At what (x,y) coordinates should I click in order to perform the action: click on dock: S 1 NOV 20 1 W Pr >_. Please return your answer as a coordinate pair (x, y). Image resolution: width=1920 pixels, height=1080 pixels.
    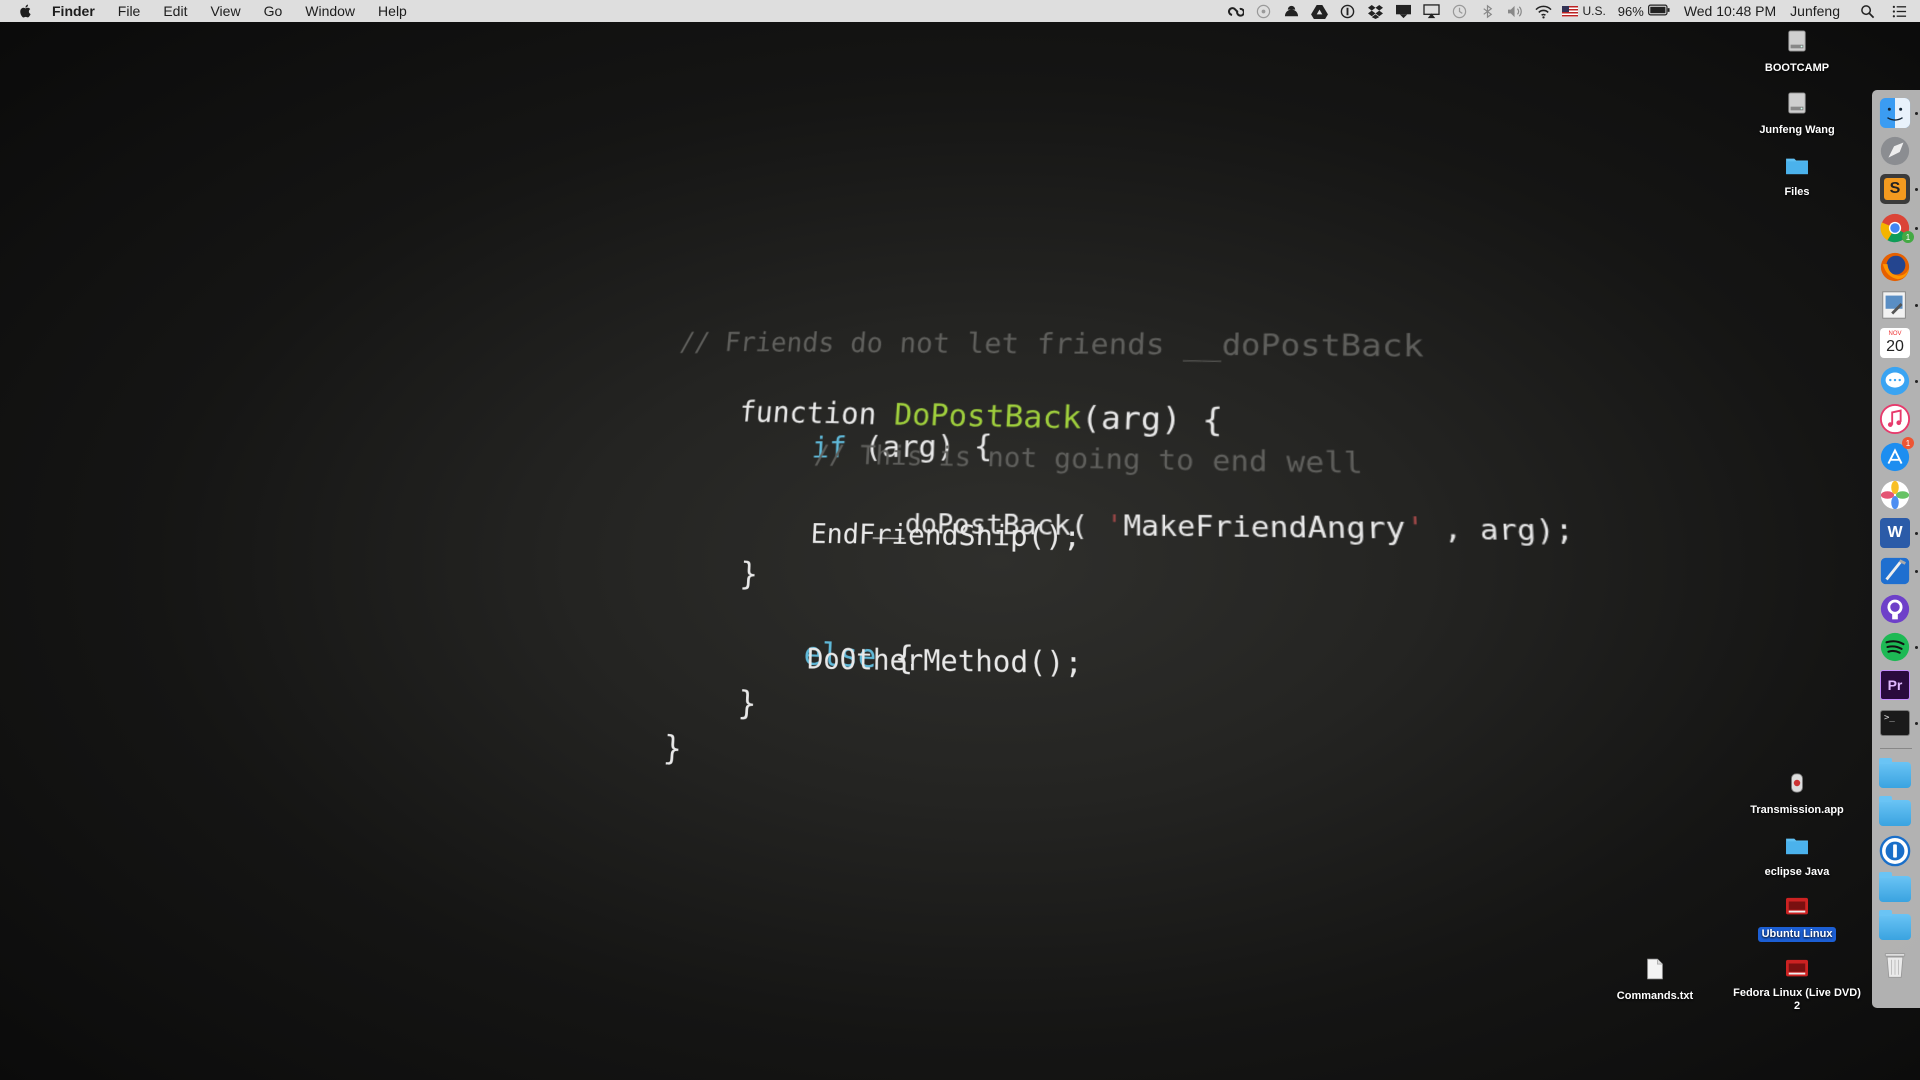
    Looking at the image, I should click on (1896, 549).